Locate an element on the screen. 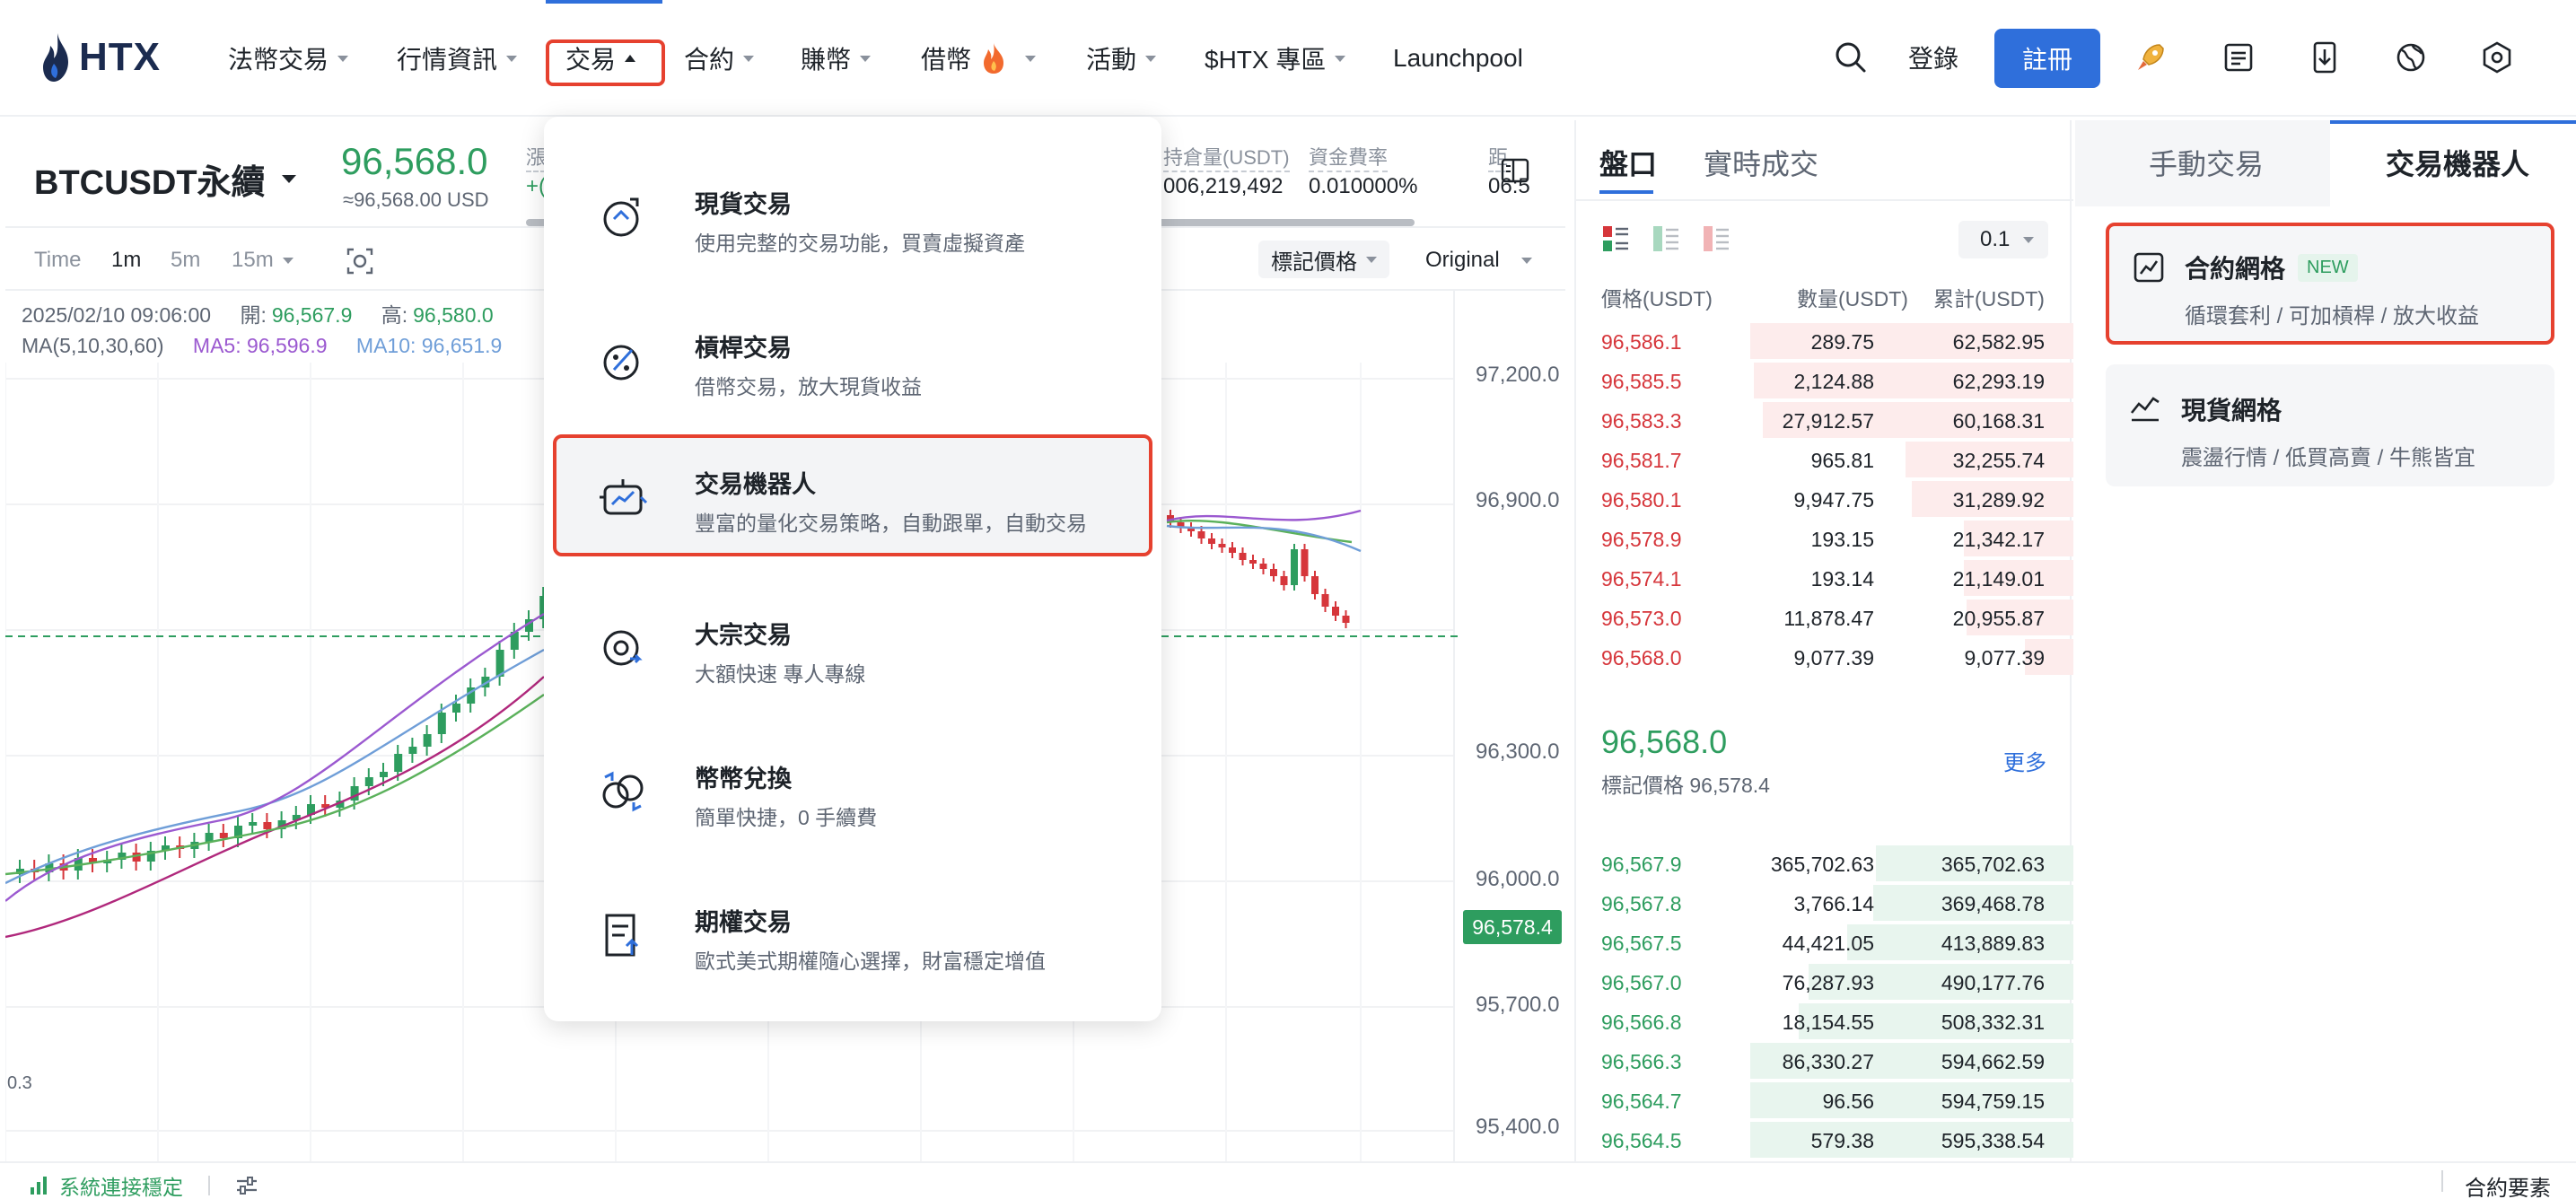 Image resolution: width=2576 pixels, height=1199 pixels. rocket-icon is located at coordinates (2151, 57).